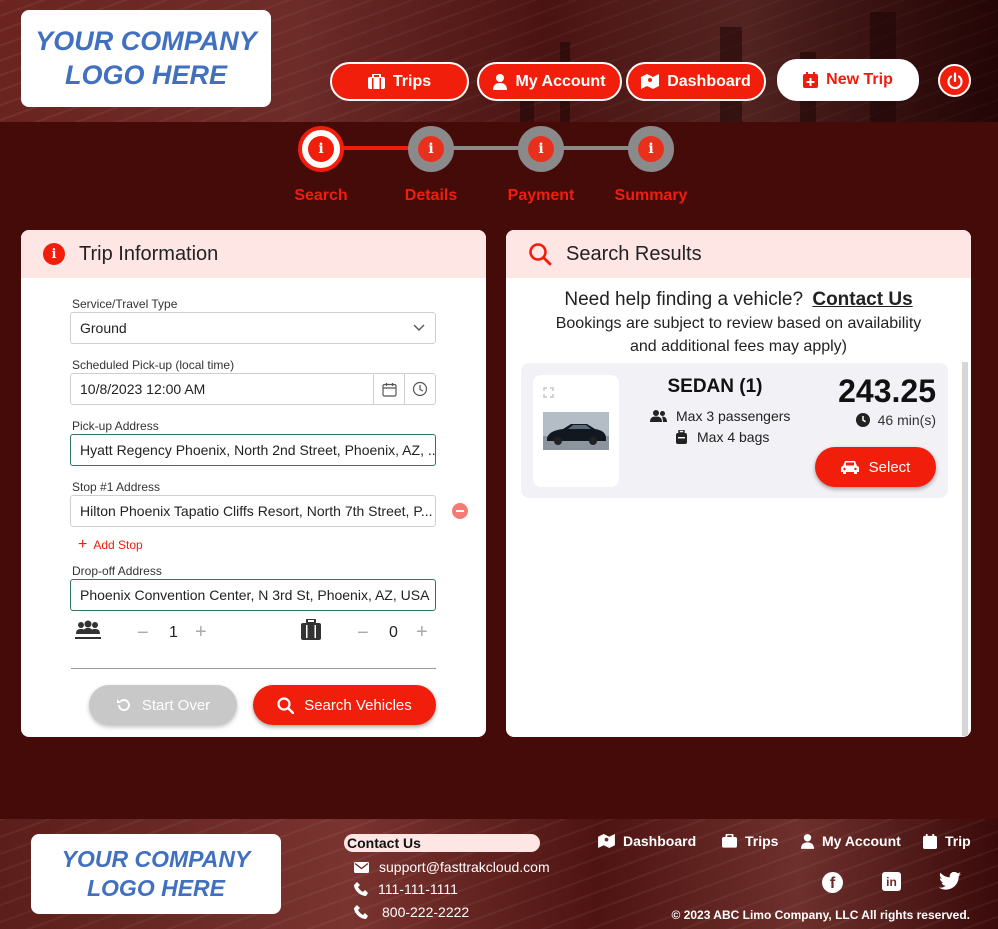 The image size is (998, 929). What do you see at coordinates (88, 629) in the screenshot?
I see `passengers-icon` at bounding box center [88, 629].